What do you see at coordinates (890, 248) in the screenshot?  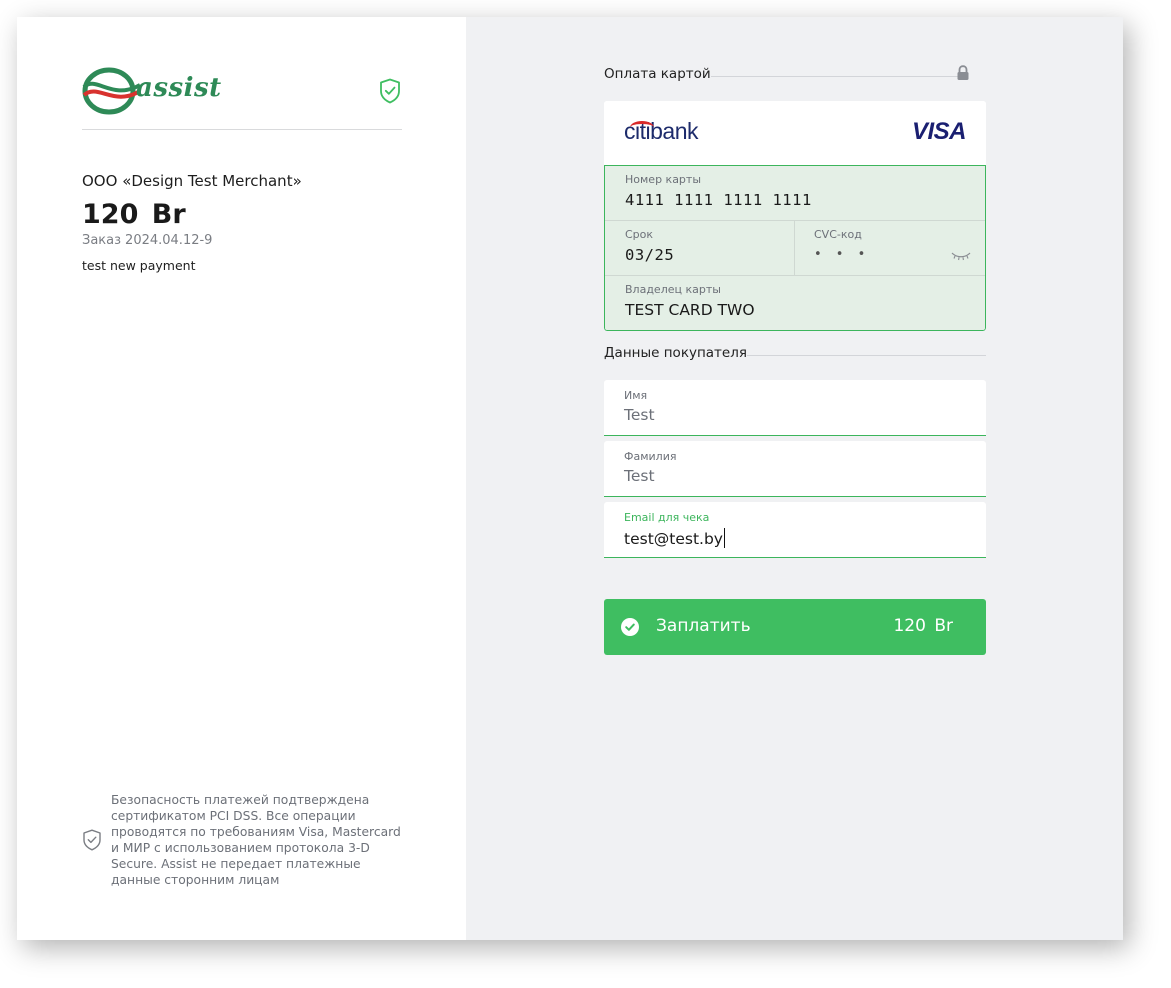 I see `cvc-field: CVC-код • • •` at bounding box center [890, 248].